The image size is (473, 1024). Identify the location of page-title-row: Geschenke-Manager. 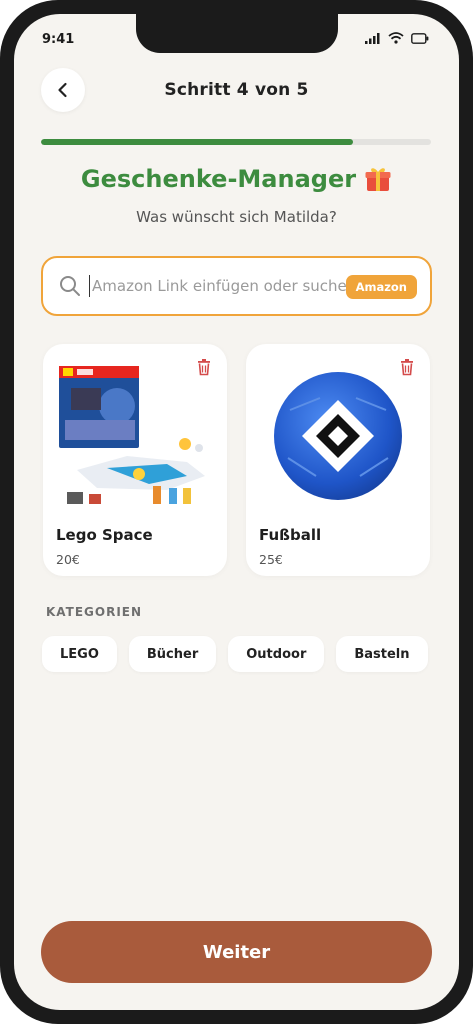
(236, 179).